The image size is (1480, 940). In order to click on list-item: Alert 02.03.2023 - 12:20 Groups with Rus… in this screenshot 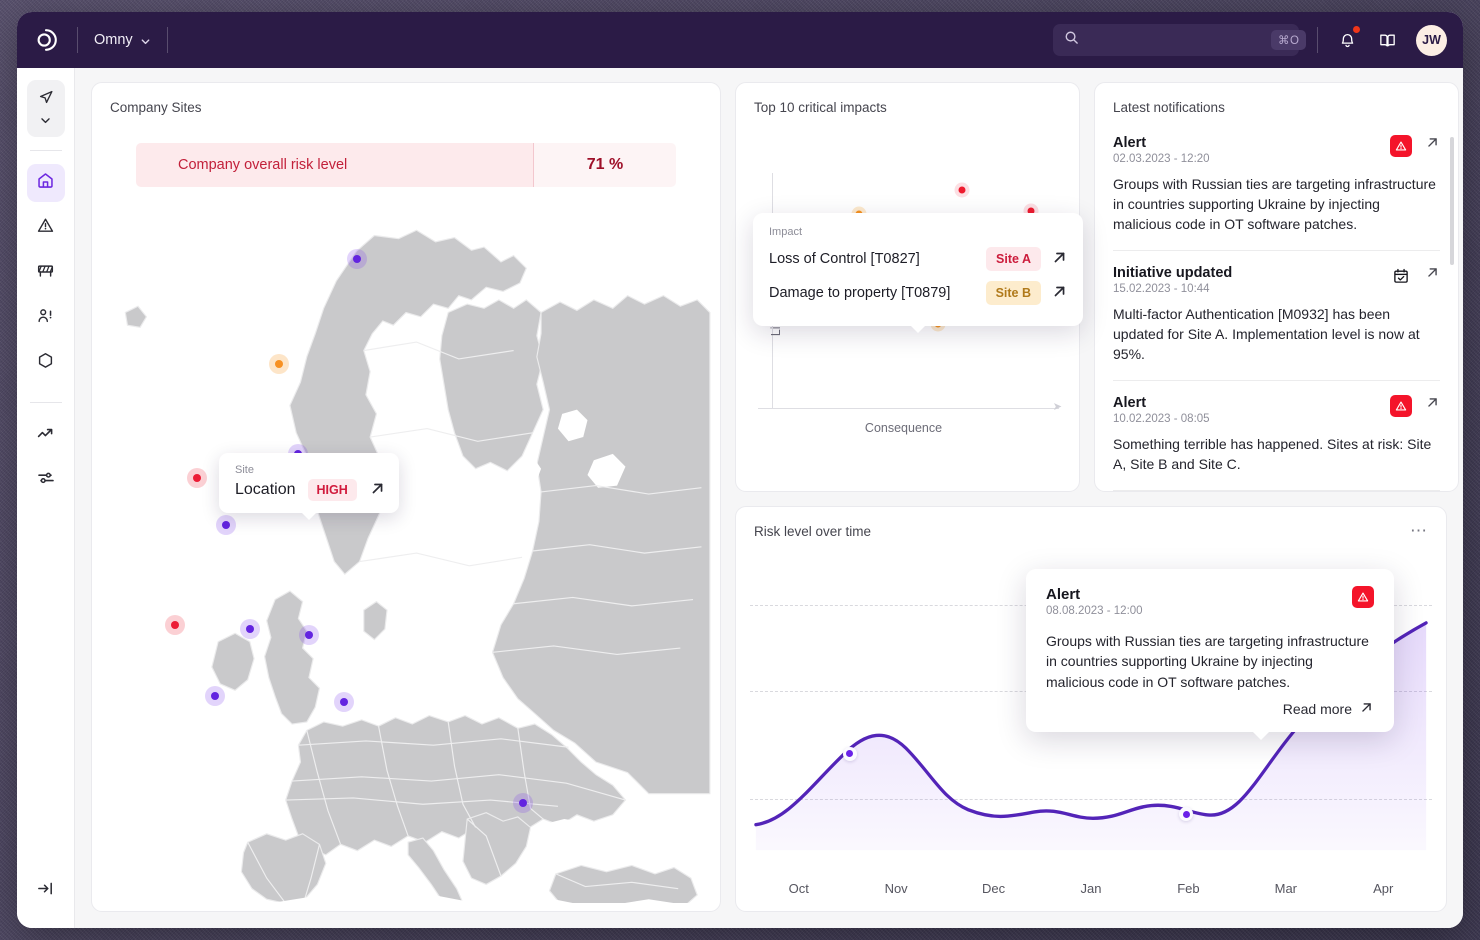, I will do `click(1276, 186)`.